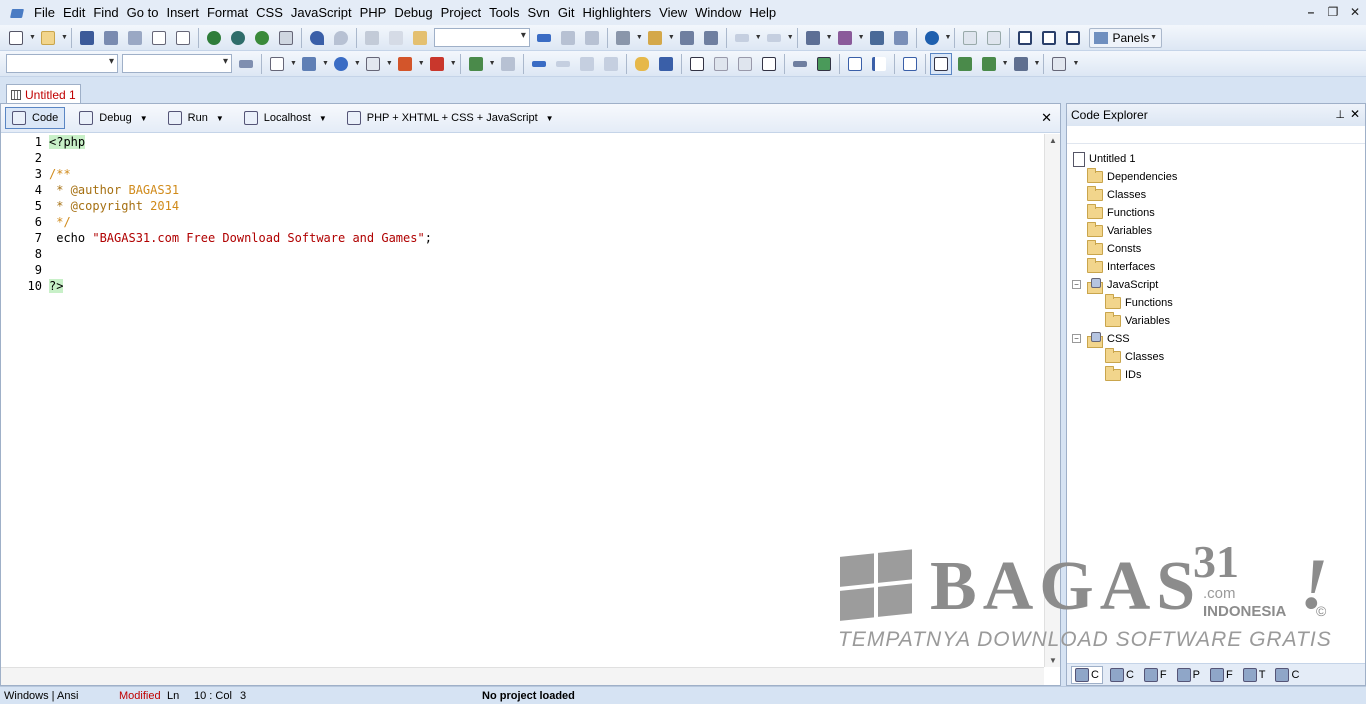 The image size is (1366, 704). Describe the element at coordinates (1287, 675) in the screenshot. I see `explorer-tab-7: C` at that location.